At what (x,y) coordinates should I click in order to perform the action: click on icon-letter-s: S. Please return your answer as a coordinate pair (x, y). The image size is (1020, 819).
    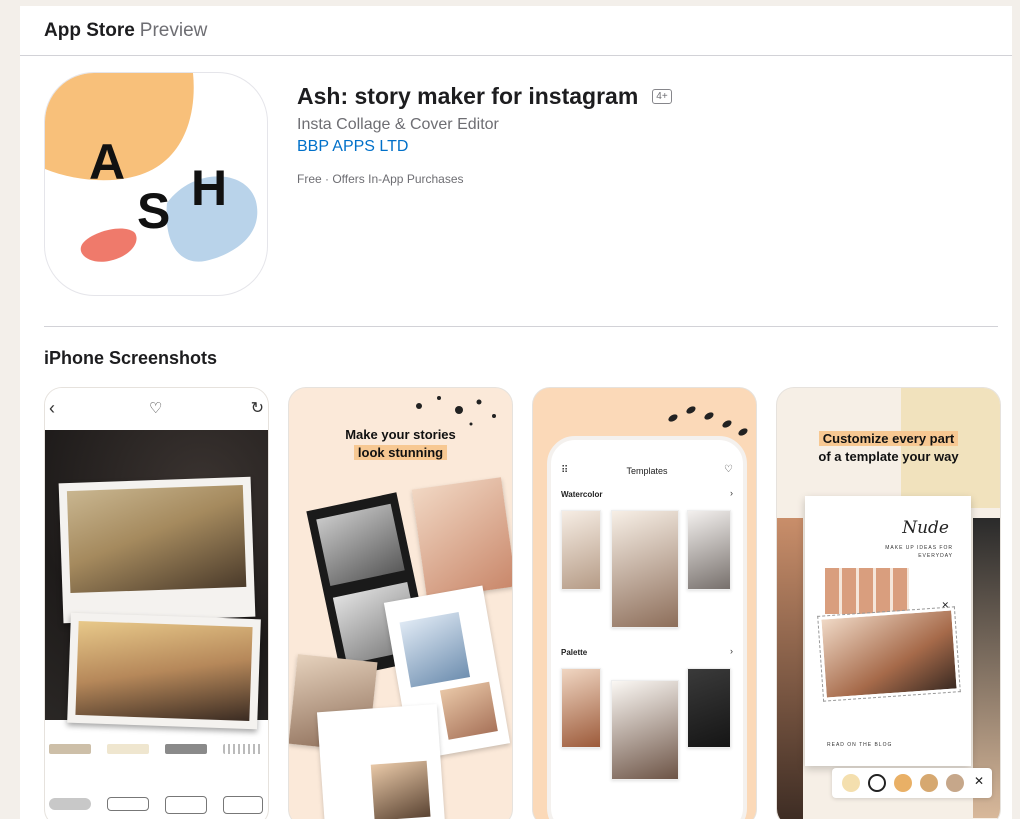
    Looking at the image, I should click on (153, 211).